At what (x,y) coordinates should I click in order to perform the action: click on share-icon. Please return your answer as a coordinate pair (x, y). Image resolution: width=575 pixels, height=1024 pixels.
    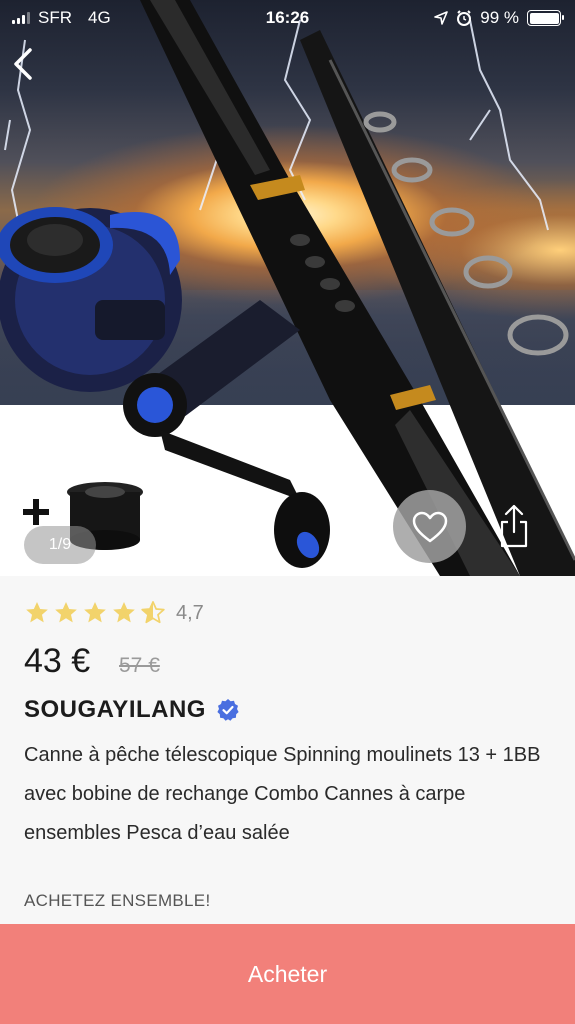
    Looking at the image, I should click on (514, 526).